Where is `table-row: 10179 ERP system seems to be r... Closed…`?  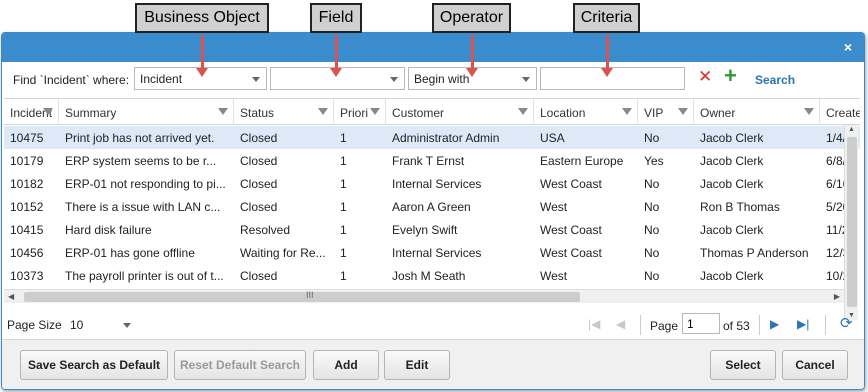
table-row: 10179 ERP system seems to be r... Closed… is located at coordinates (432, 160).